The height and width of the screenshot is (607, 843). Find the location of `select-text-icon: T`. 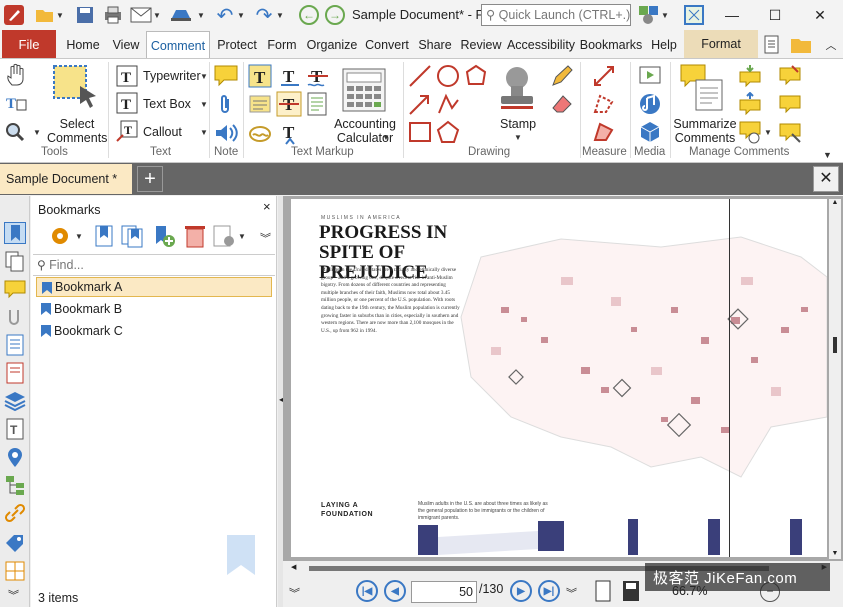

select-text-icon: T is located at coordinates (18, 103).